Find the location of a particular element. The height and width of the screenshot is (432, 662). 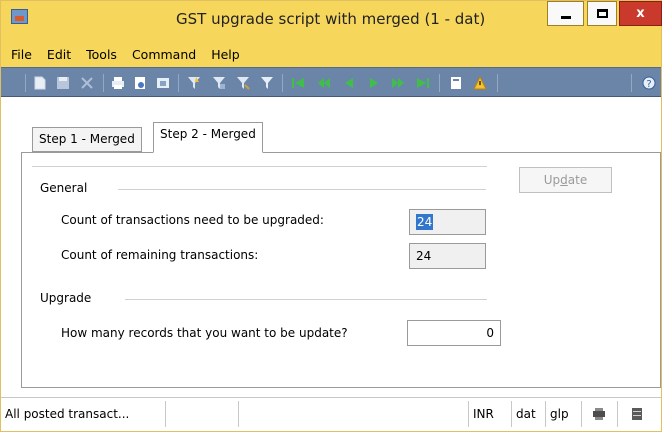

maximize-icon is located at coordinates (602, 13).